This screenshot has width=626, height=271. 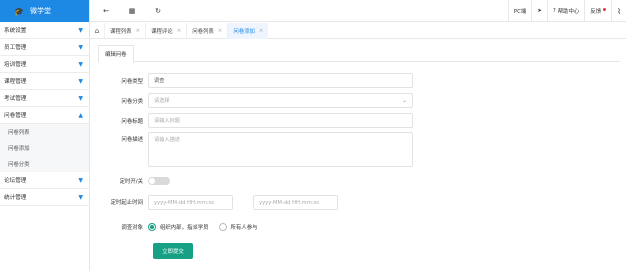 I want to click on feedback-label: 反馈, so click(x=596, y=12).